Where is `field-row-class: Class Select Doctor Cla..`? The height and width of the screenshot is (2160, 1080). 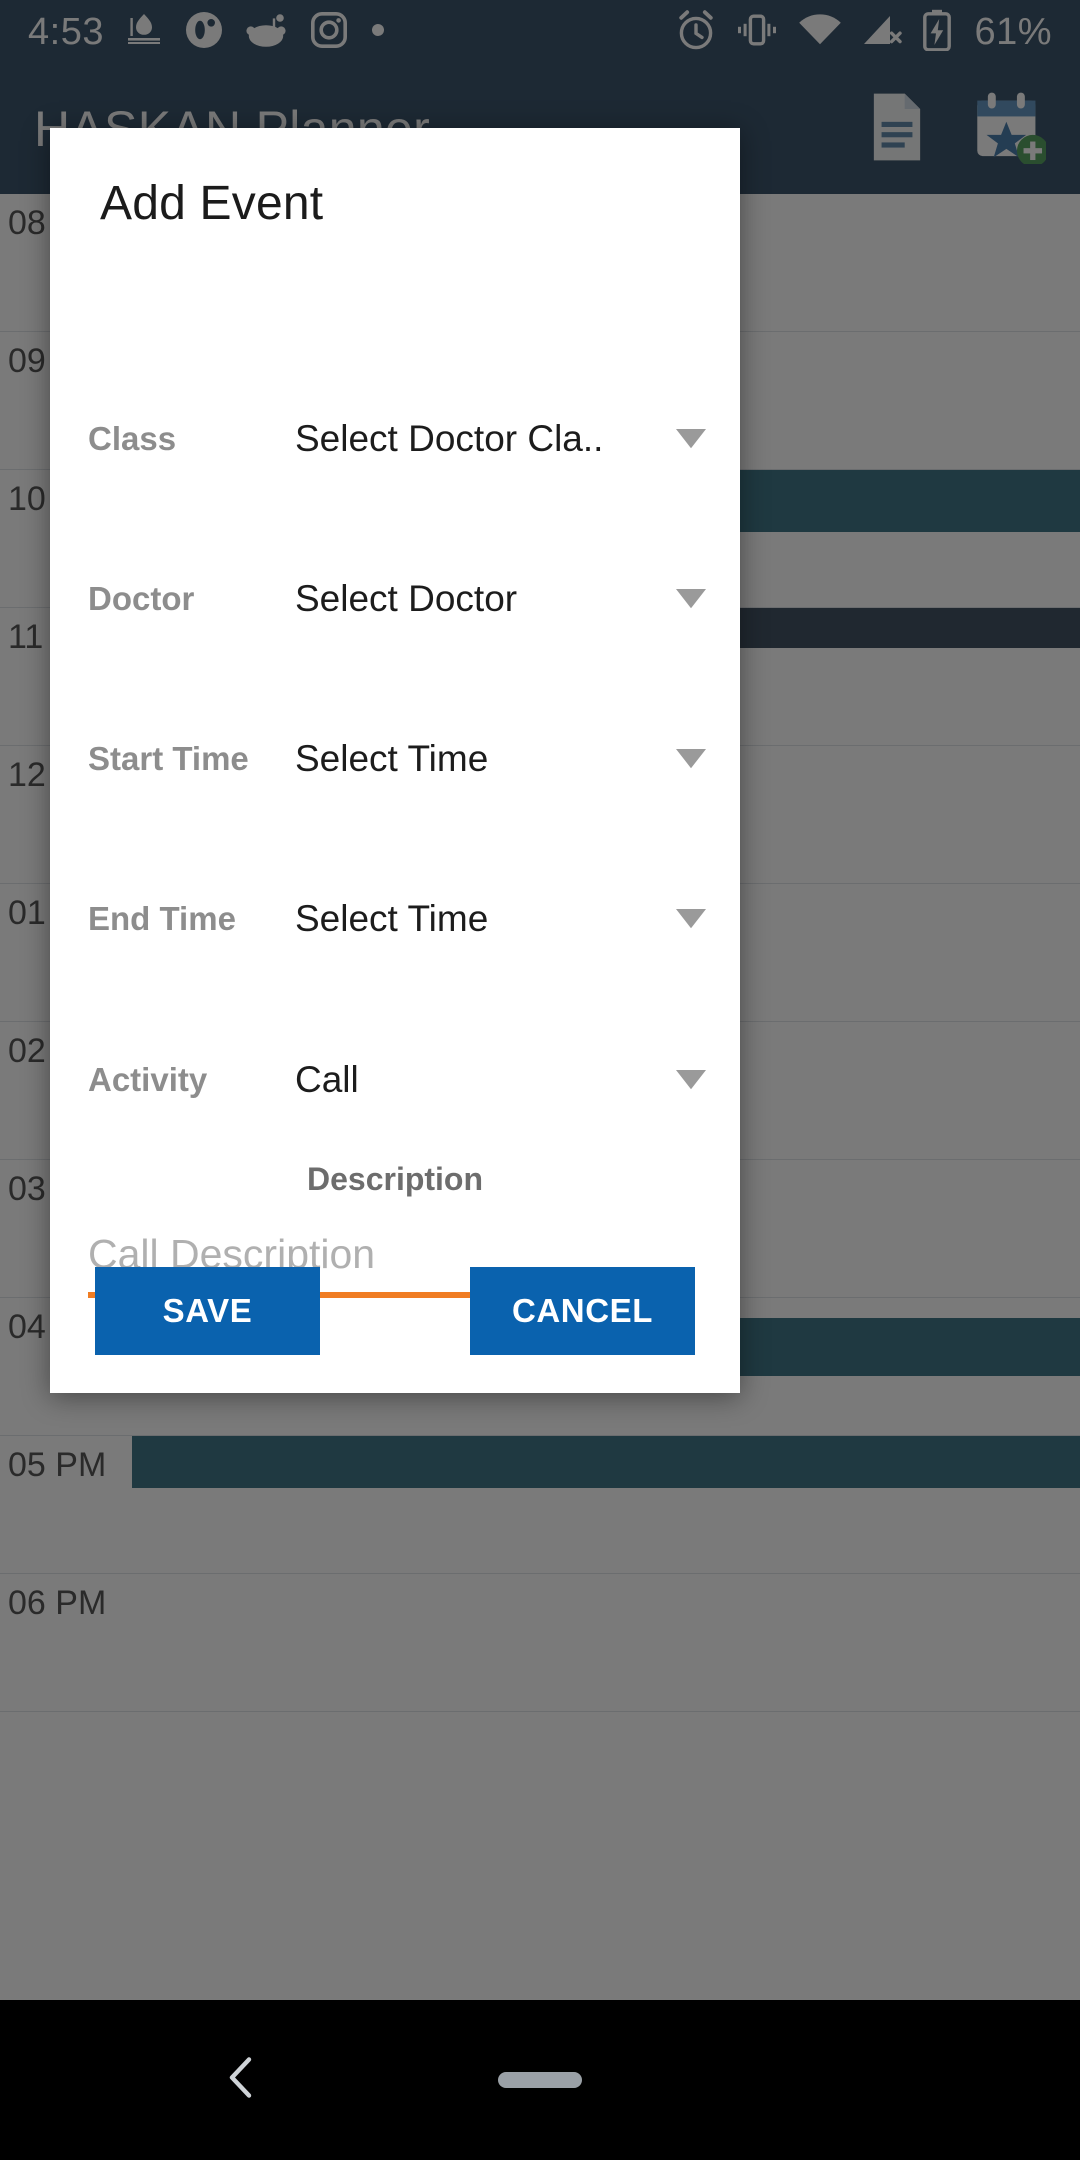
field-row-class: Class Select Doctor Cla.. is located at coordinates (395, 439).